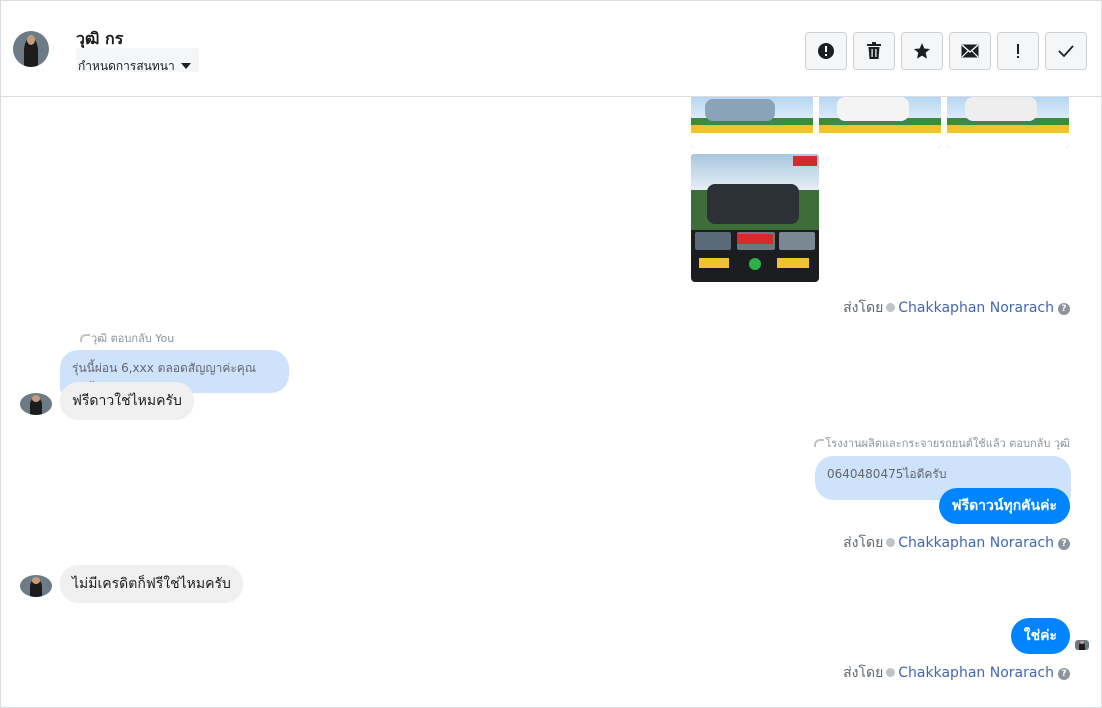 The height and width of the screenshot is (708, 1102). I want to click on envelope-icon, so click(970, 51).